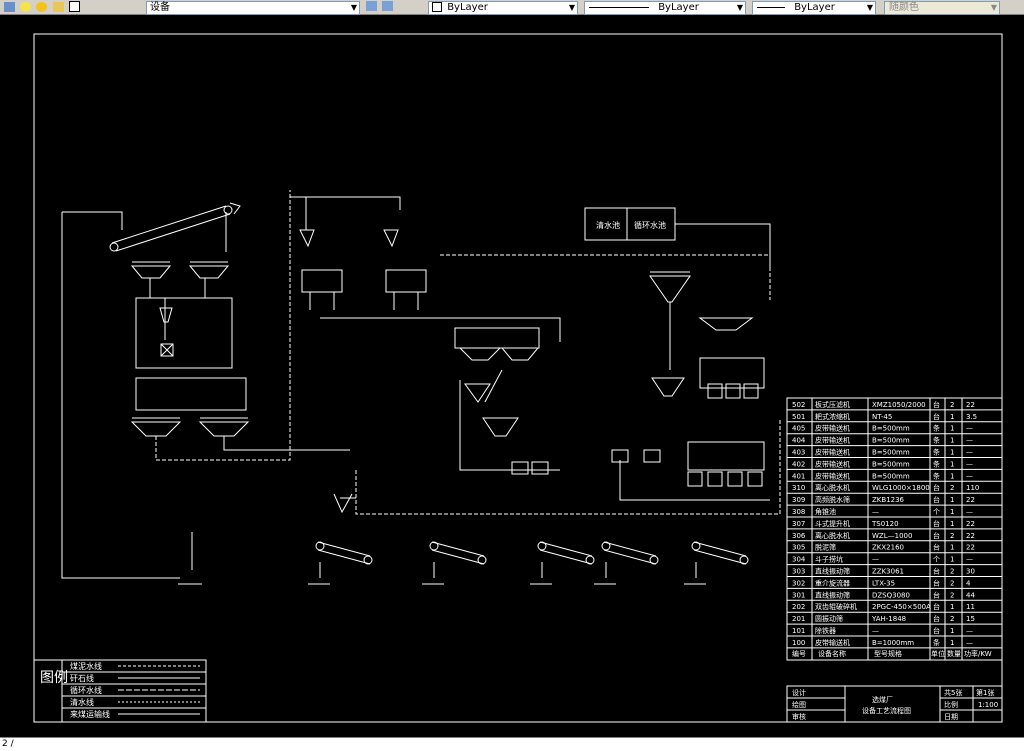 The height and width of the screenshot is (751, 1024). Describe the element at coordinates (968, 583) in the screenshot. I see `table-cell: 4` at that location.